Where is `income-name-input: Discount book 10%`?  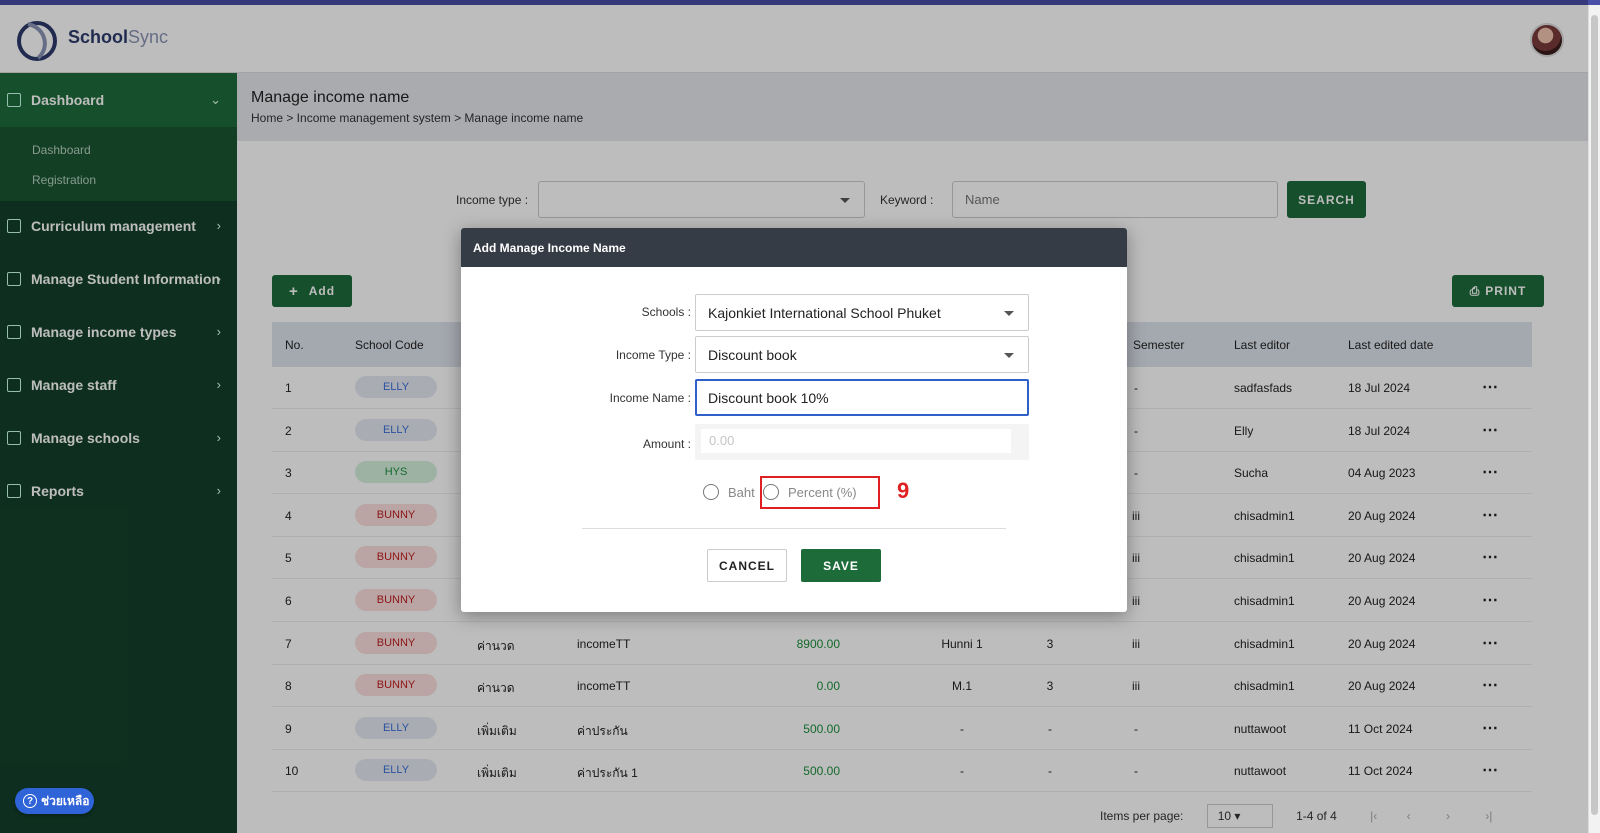 income-name-input: Discount book 10% is located at coordinates (862, 397).